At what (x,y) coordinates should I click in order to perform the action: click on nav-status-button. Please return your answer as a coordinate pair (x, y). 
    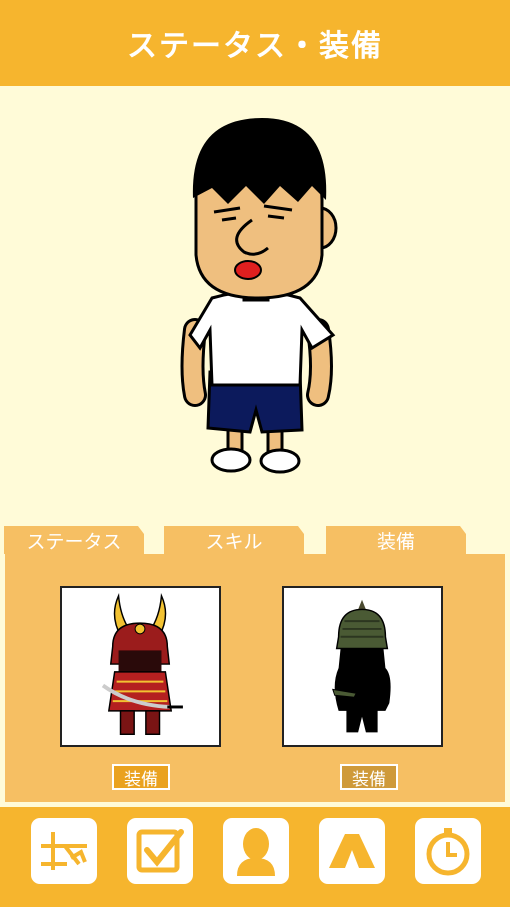
    Looking at the image, I should click on (256, 851).